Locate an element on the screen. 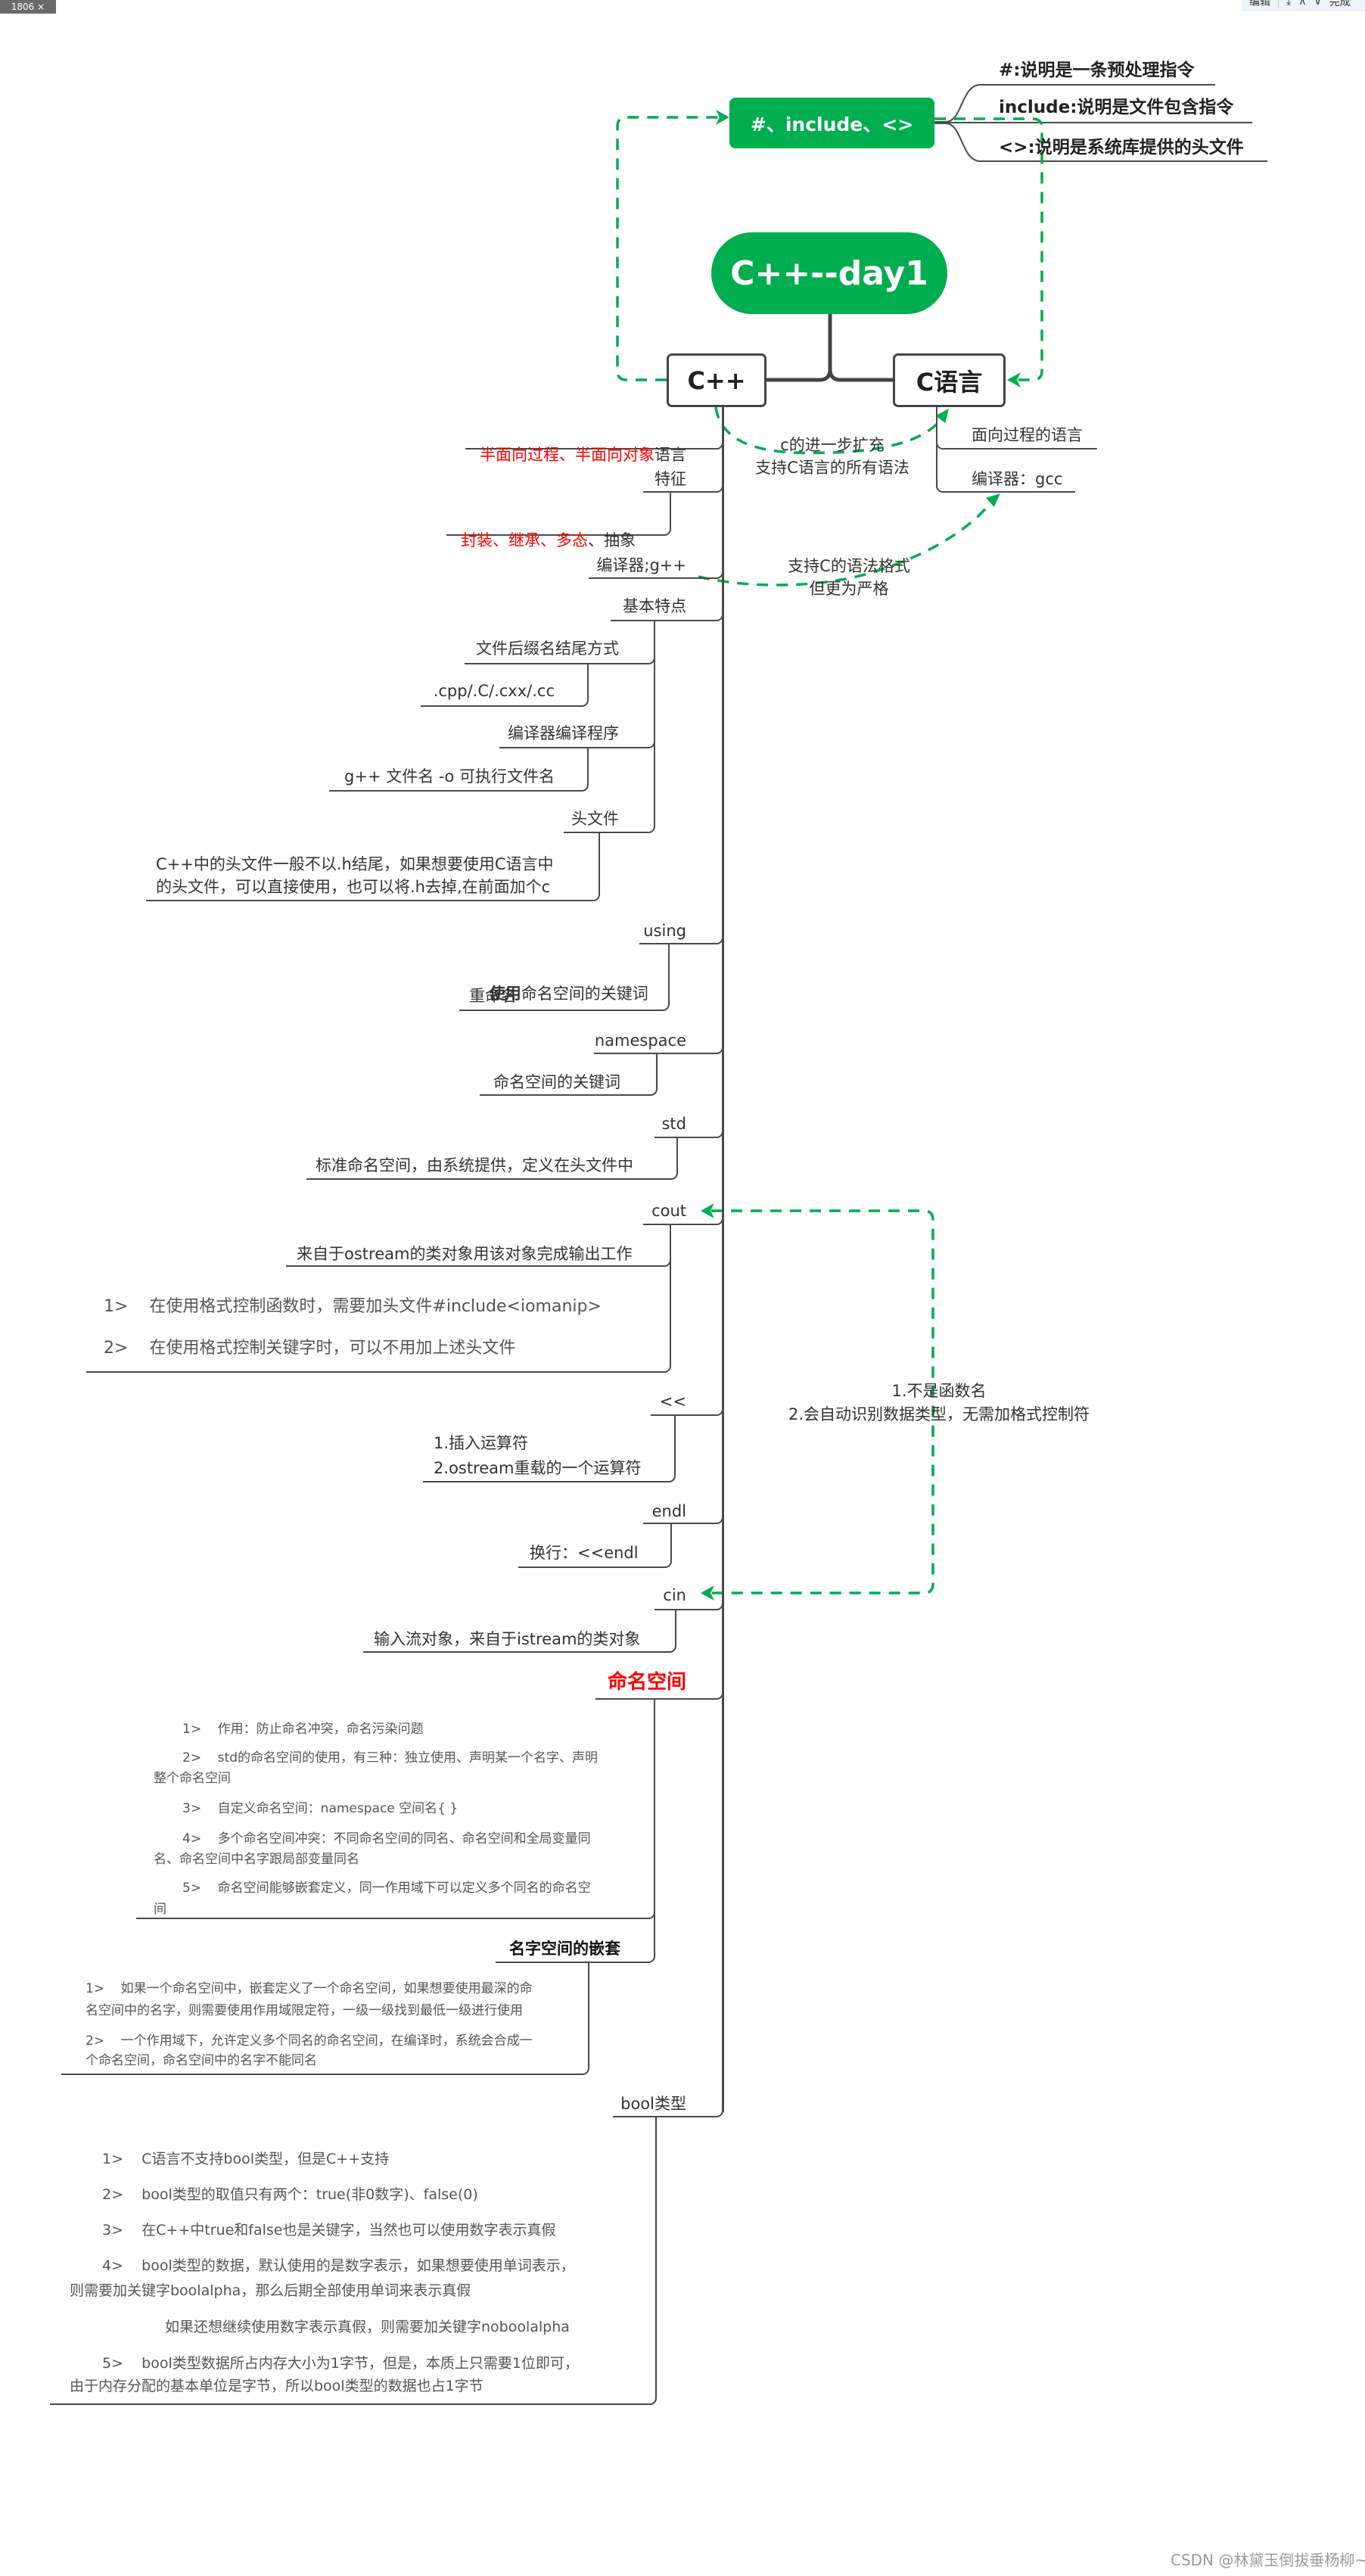  toolbar-divider is located at coordinates (1278, 4).